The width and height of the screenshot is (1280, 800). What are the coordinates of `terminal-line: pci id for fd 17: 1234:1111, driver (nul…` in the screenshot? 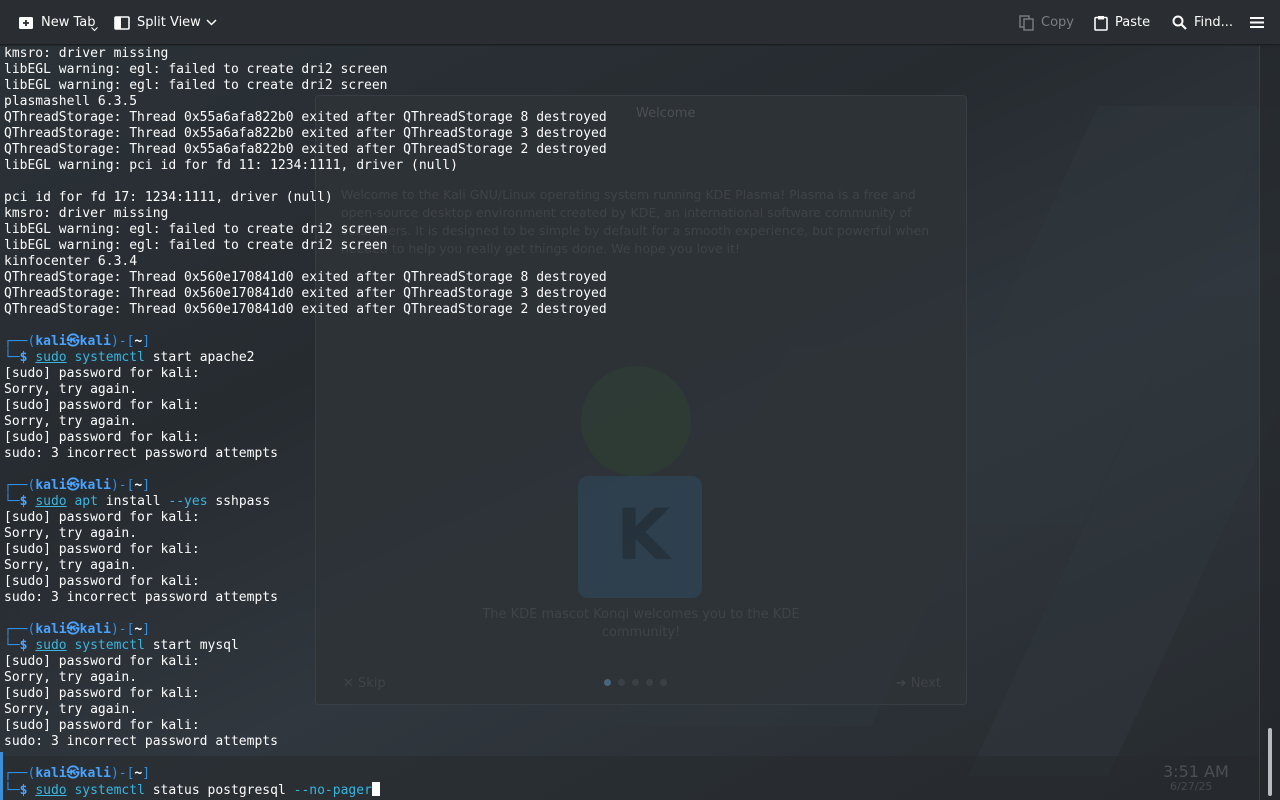 It's located at (168, 197).